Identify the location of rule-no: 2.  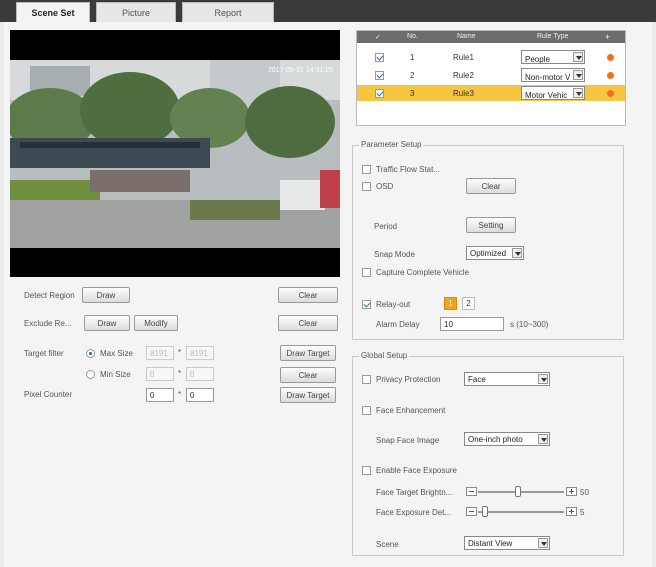
(412, 75).